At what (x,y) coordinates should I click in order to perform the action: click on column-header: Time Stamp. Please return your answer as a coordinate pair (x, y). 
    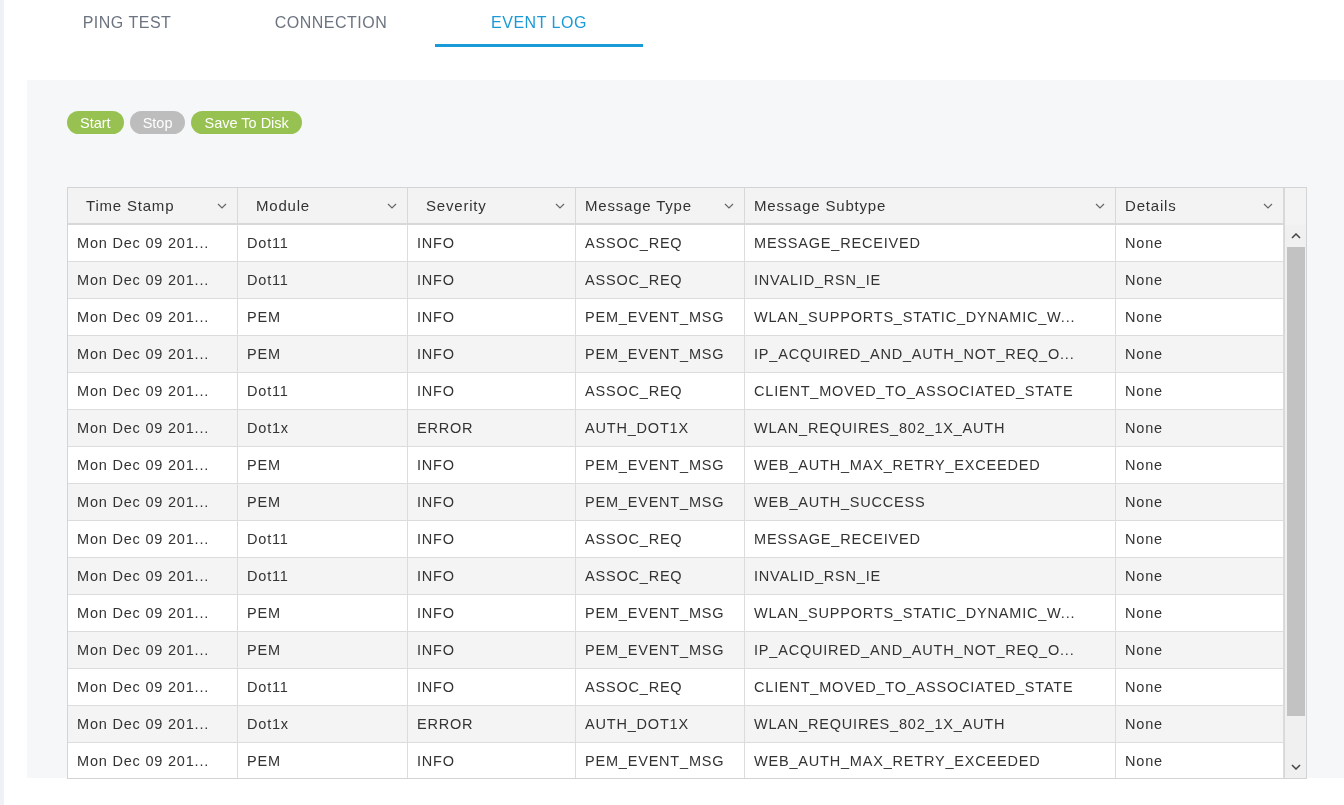
    Looking at the image, I should click on (153, 205).